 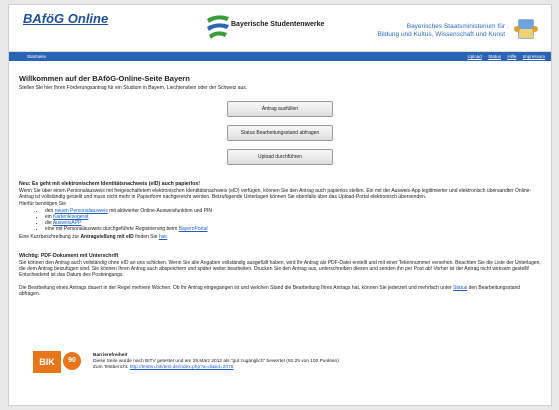 What do you see at coordinates (460, 288) in the screenshot?
I see `status-link: Status` at bounding box center [460, 288].